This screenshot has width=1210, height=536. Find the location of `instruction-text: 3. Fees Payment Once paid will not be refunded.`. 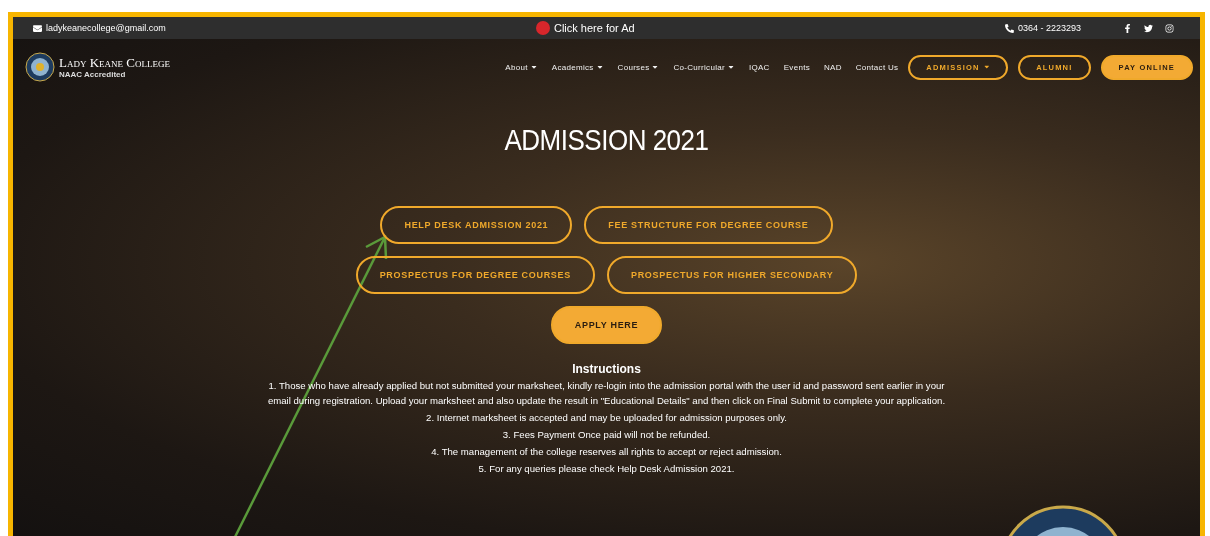

instruction-text: 3. Fees Payment Once paid will not be refunded. is located at coordinates (606, 435).